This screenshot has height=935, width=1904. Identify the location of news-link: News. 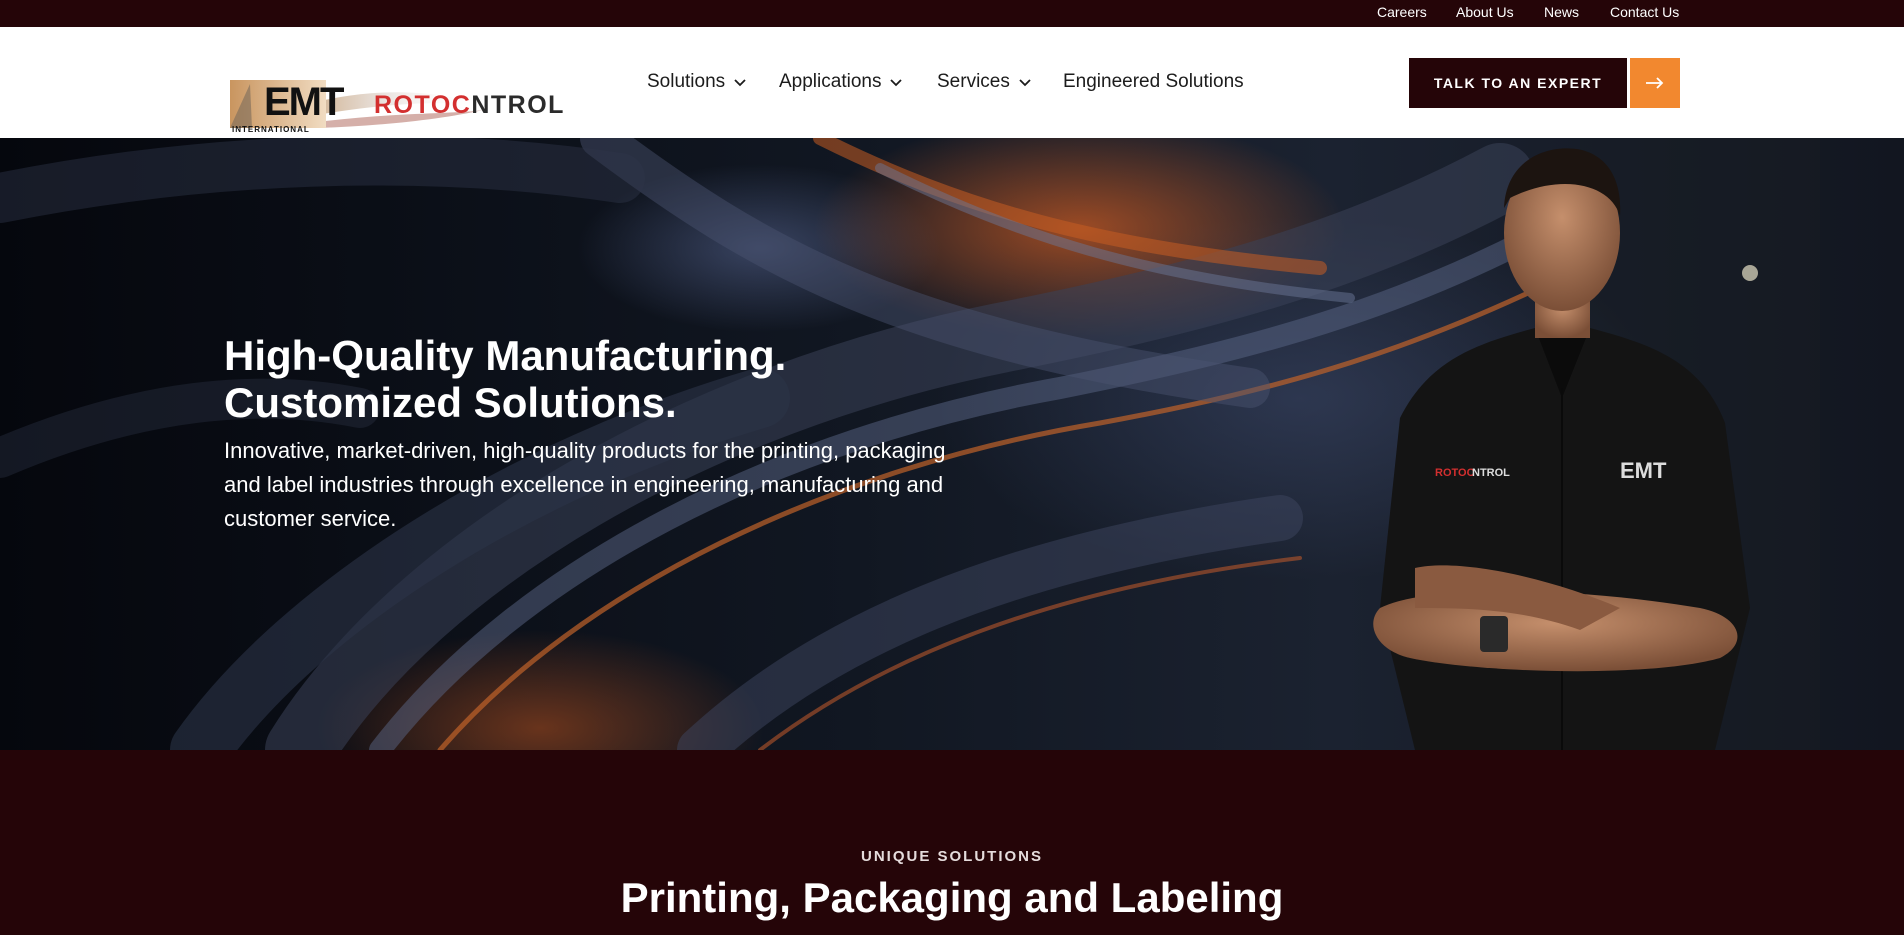
(1561, 12).